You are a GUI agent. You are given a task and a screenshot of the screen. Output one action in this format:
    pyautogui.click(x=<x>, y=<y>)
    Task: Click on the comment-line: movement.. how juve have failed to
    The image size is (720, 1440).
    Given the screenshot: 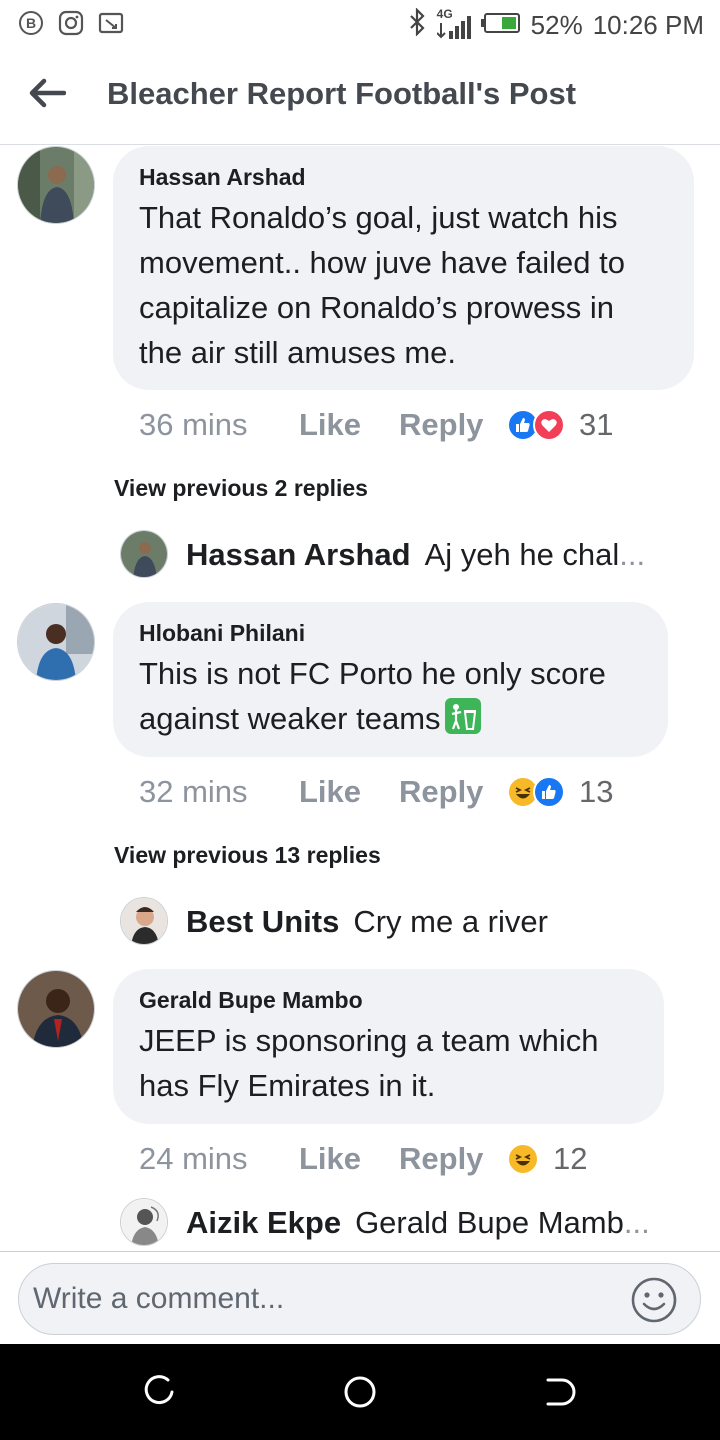 What is the action you would take?
    pyautogui.click(x=382, y=262)
    